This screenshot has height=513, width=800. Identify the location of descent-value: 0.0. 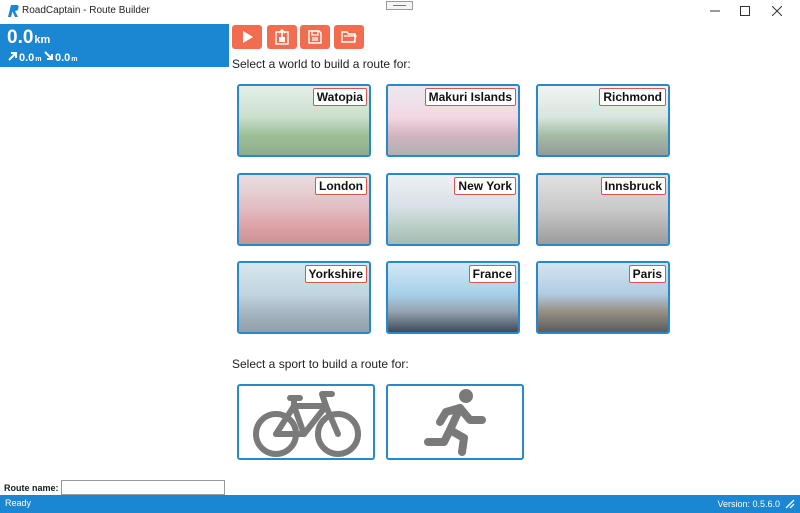
(63, 58).